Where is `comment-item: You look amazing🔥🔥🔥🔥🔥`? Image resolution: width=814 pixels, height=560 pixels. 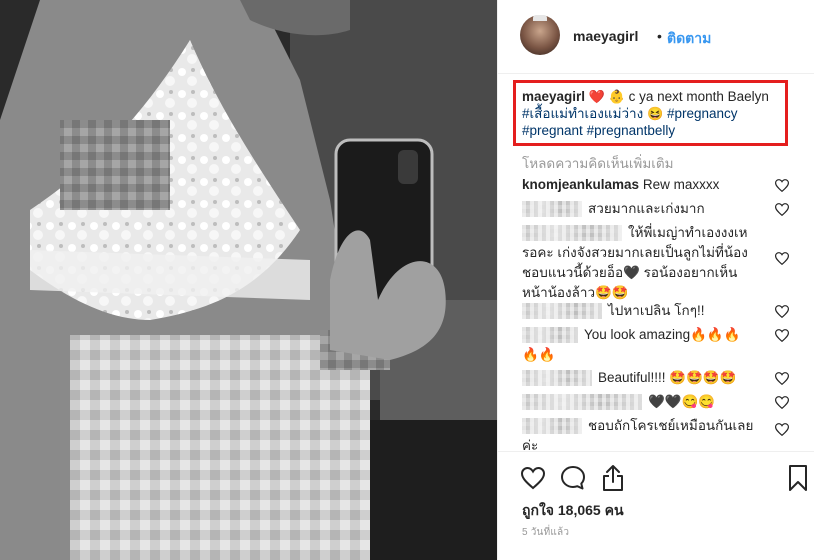 comment-item: You look amazing🔥🔥🔥🔥🔥 is located at coordinates (639, 345).